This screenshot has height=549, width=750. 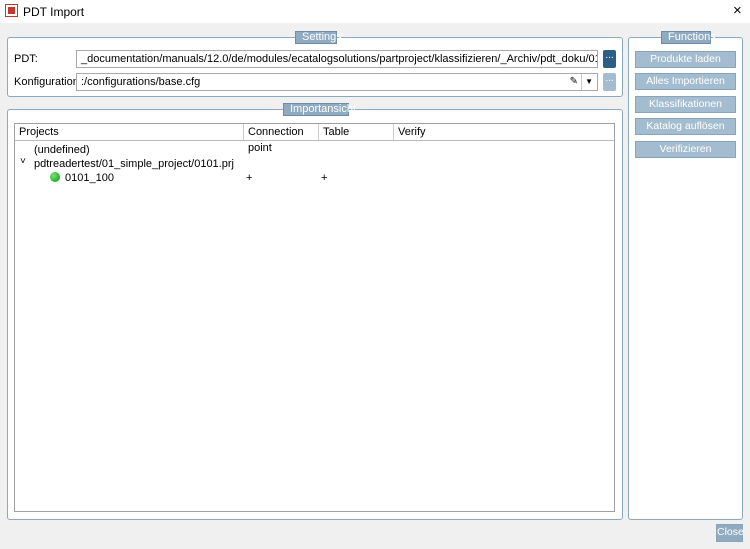 I want to click on edit-pencil-icon: ✎, so click(x=574, y=82).